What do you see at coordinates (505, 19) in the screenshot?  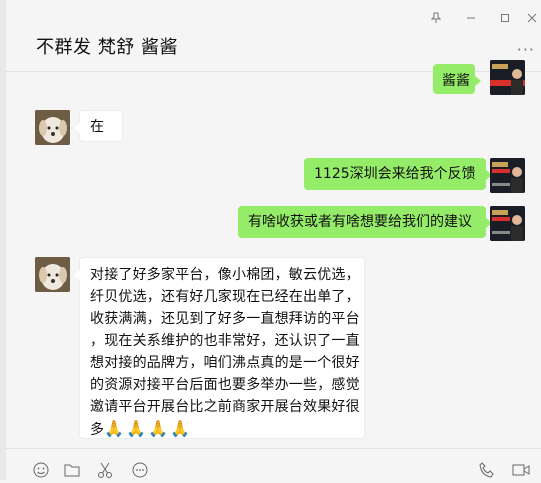 I see `maximize-icon` at bounding box center [505, 19].